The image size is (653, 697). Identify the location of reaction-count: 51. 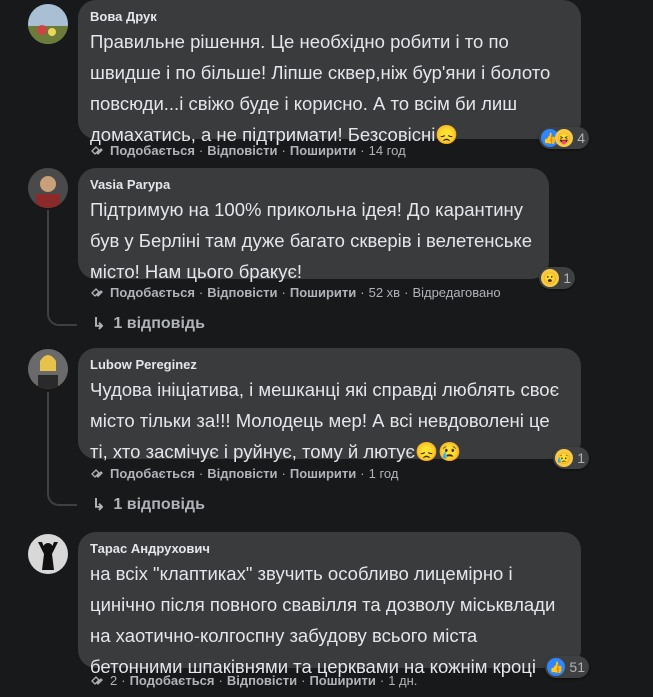
(577, 667).